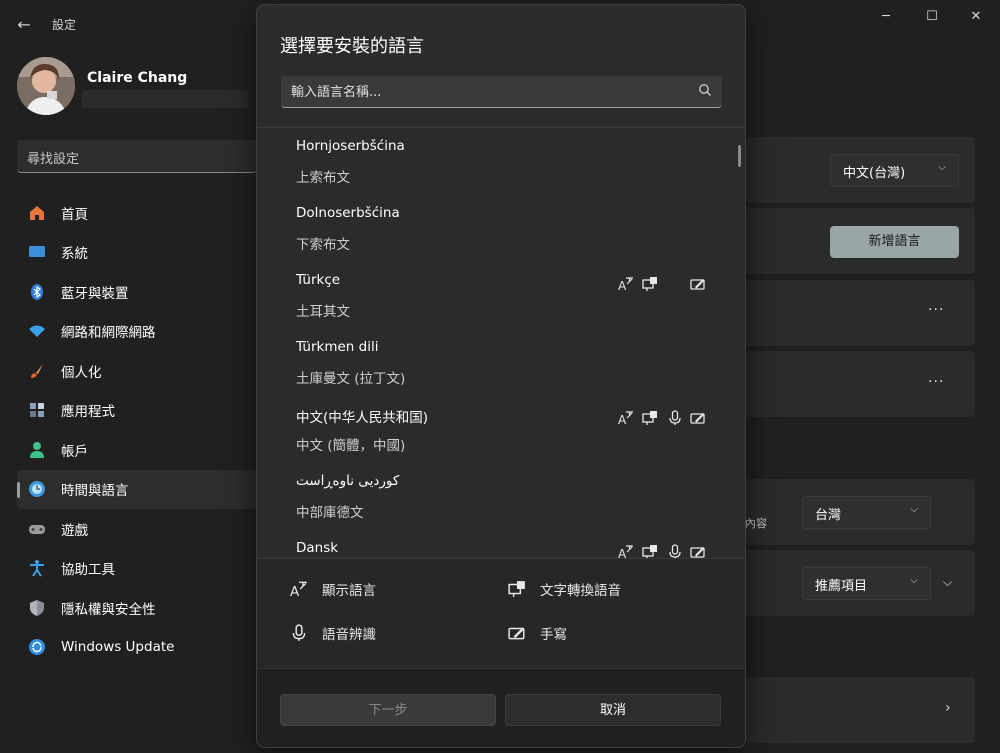  Describe the element at coordinates (886, 17) in the screenshot. I see `minimize-button: ─` at that location.